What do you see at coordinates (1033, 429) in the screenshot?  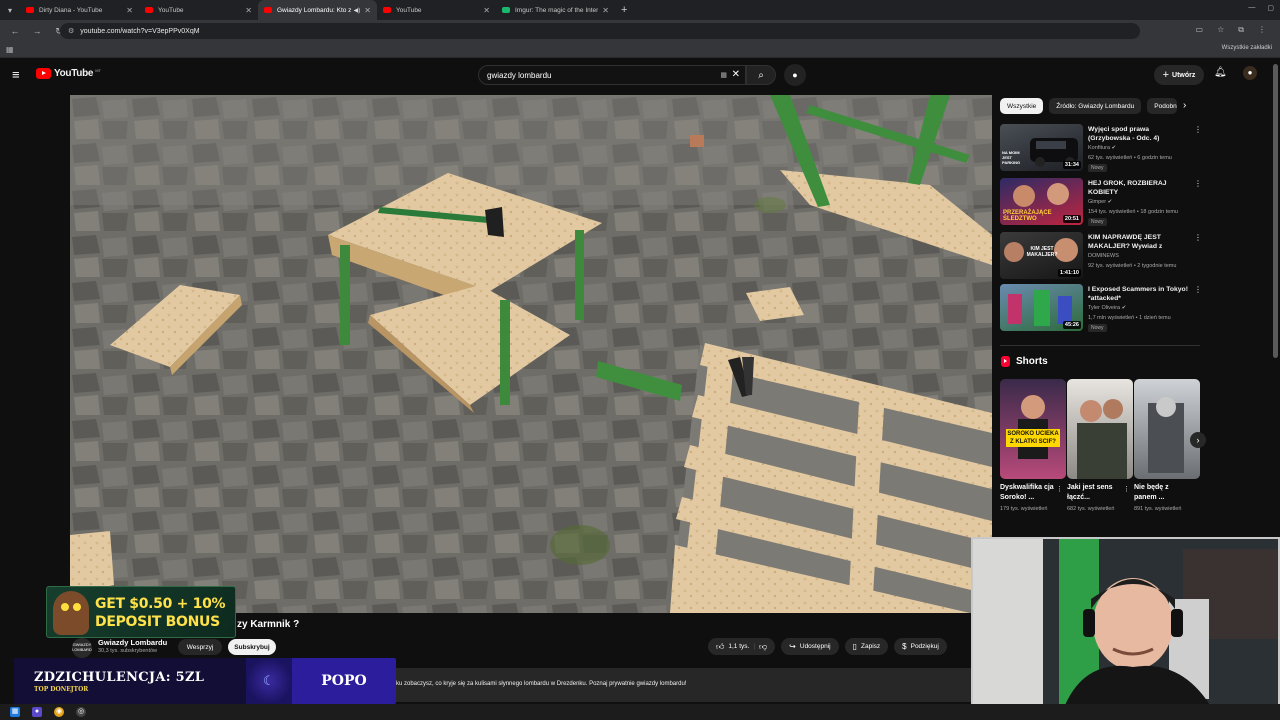 I see `short-thumbnail: SOROKO UCIEKA Z KLATKI SCIF?` at bounding box center [1033, 429].